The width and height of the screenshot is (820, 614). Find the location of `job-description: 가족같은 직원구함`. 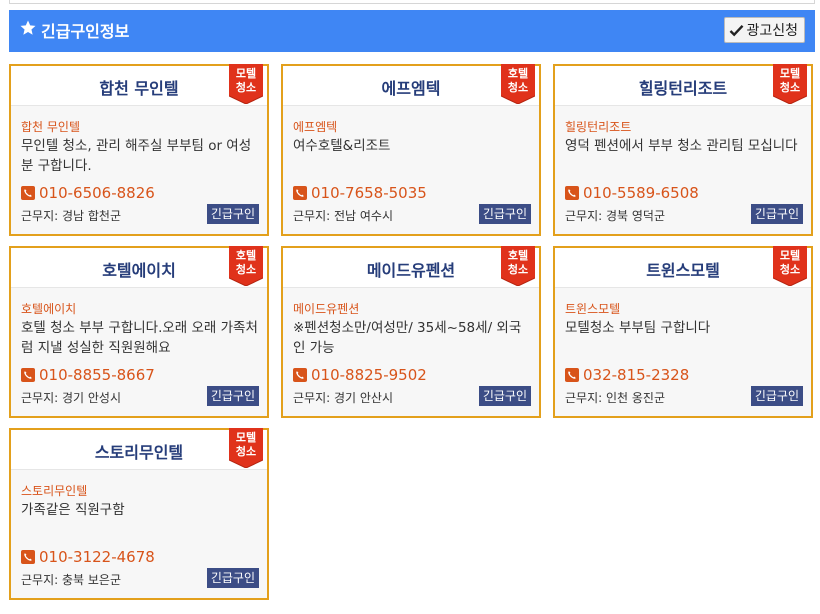

job-description: 가족같은 직원구함 is located at coordinates (73, 510).